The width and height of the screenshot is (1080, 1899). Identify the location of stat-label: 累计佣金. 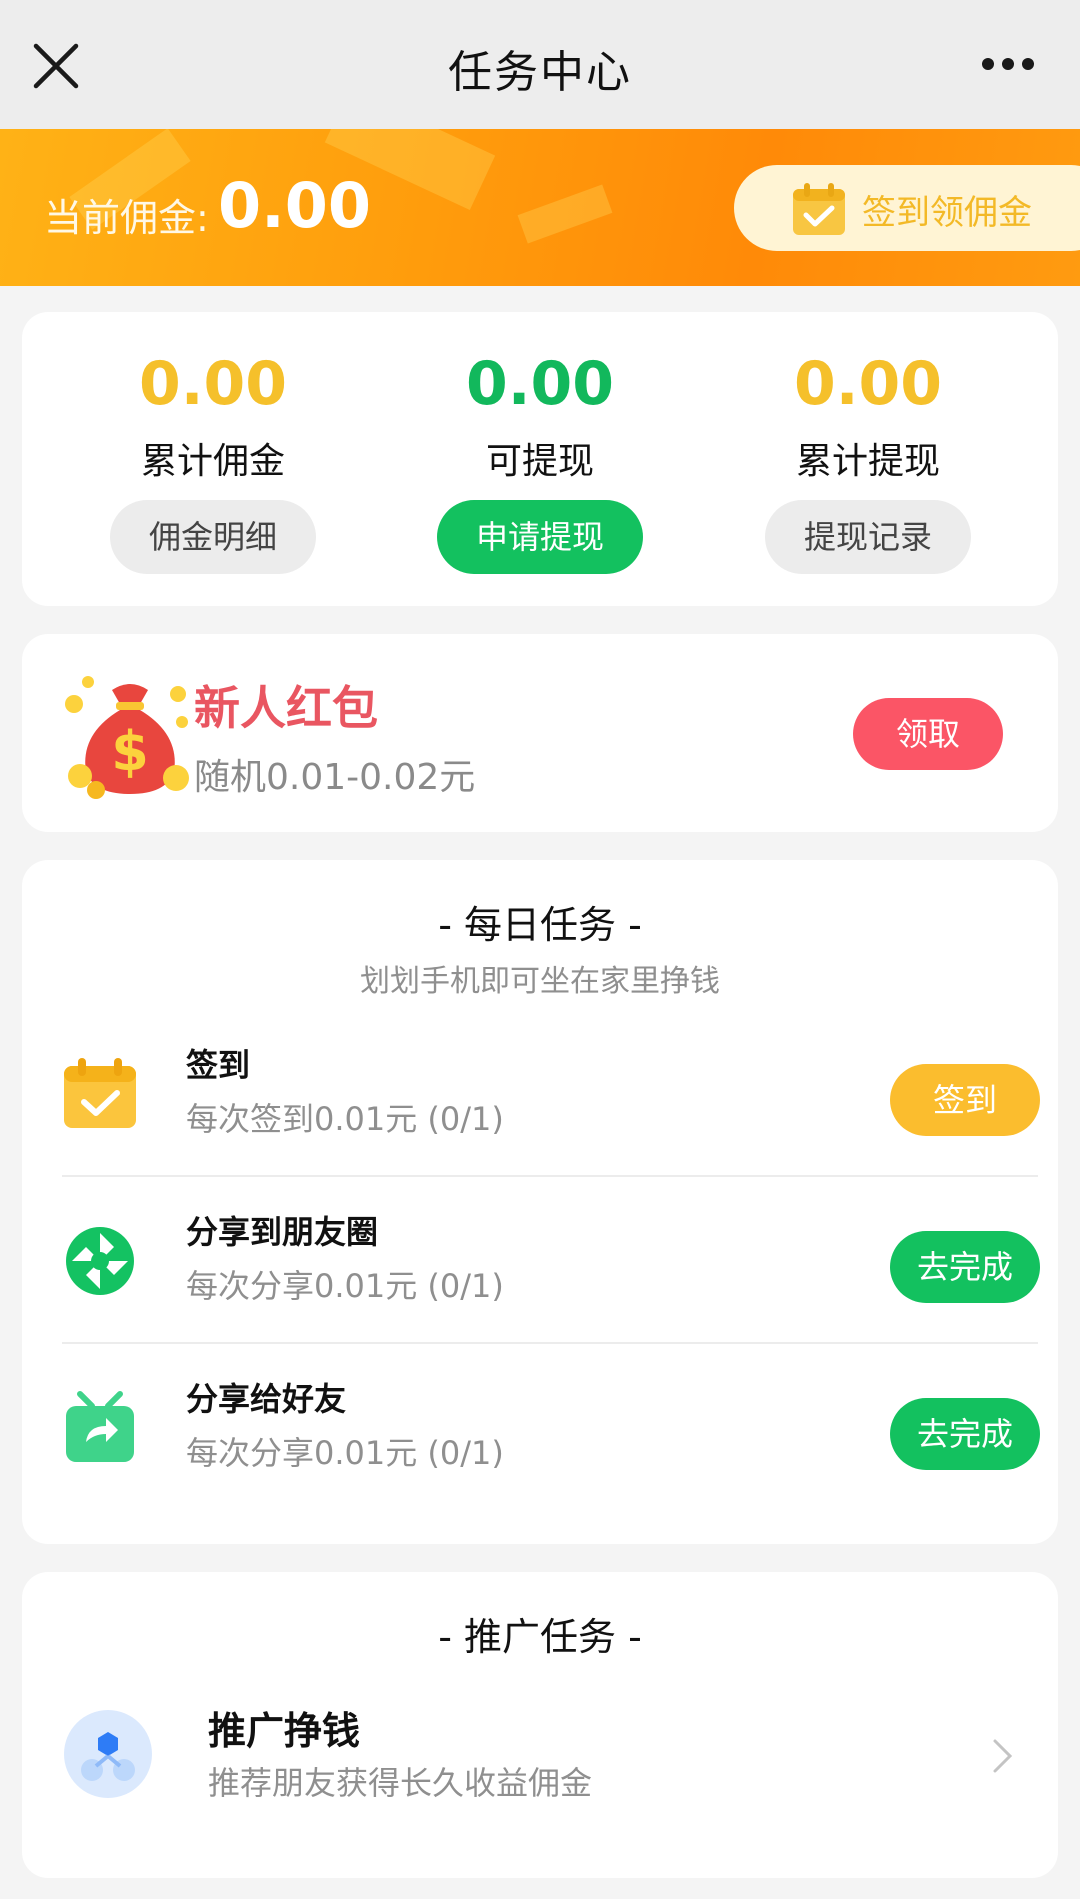
(212, 461).